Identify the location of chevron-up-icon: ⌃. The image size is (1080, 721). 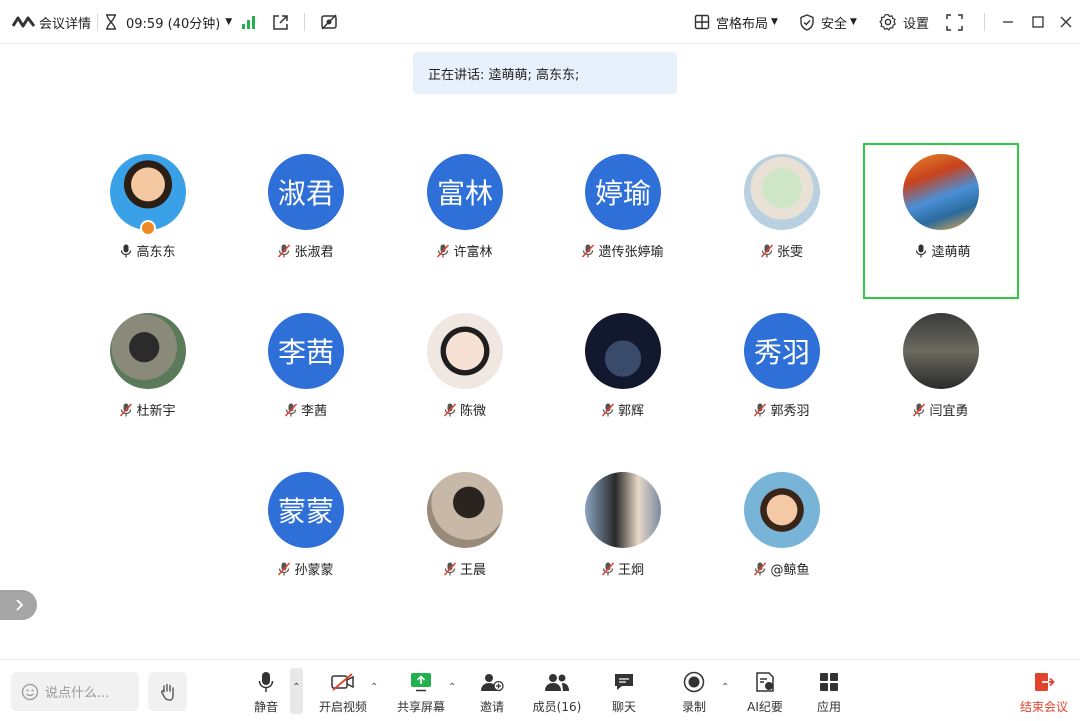
(296, 687).